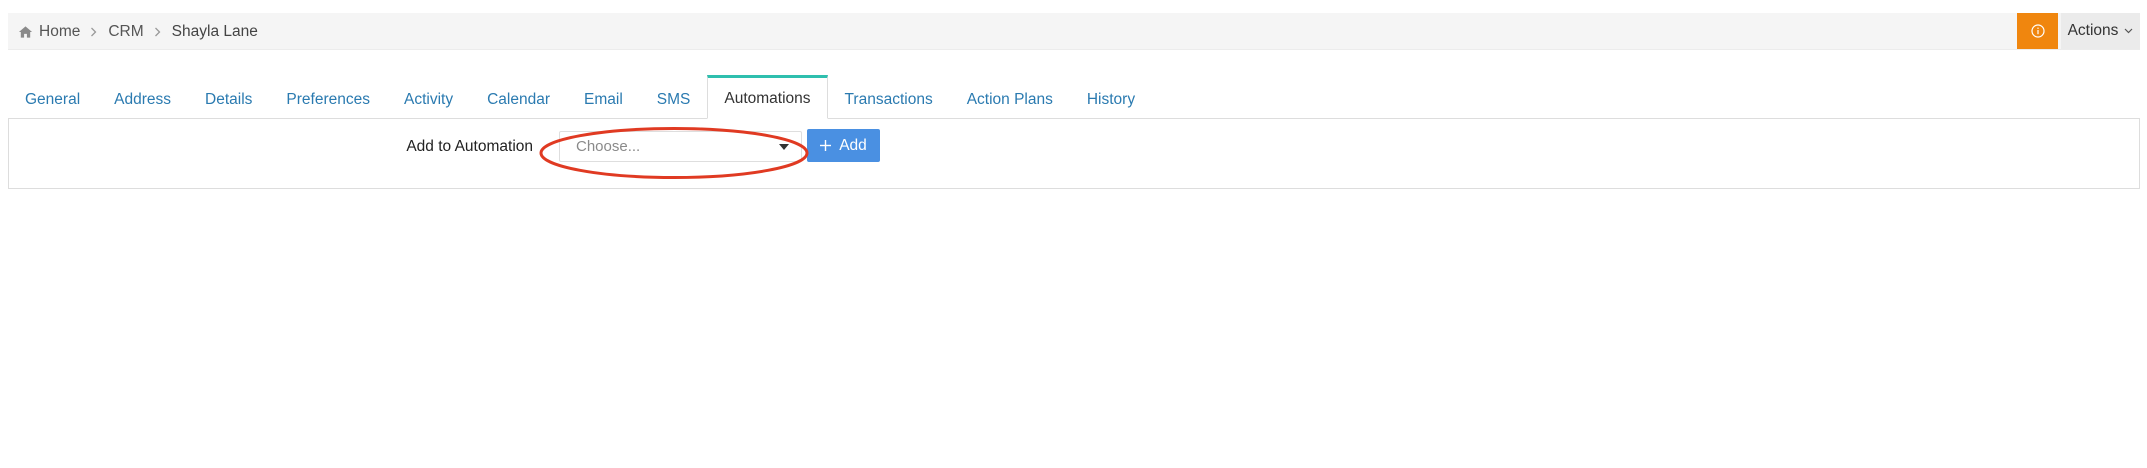  Describe the element at coordinates (469, 146) in the screenshot. I see `add-to-automation-label: Add to Automation` at that location.